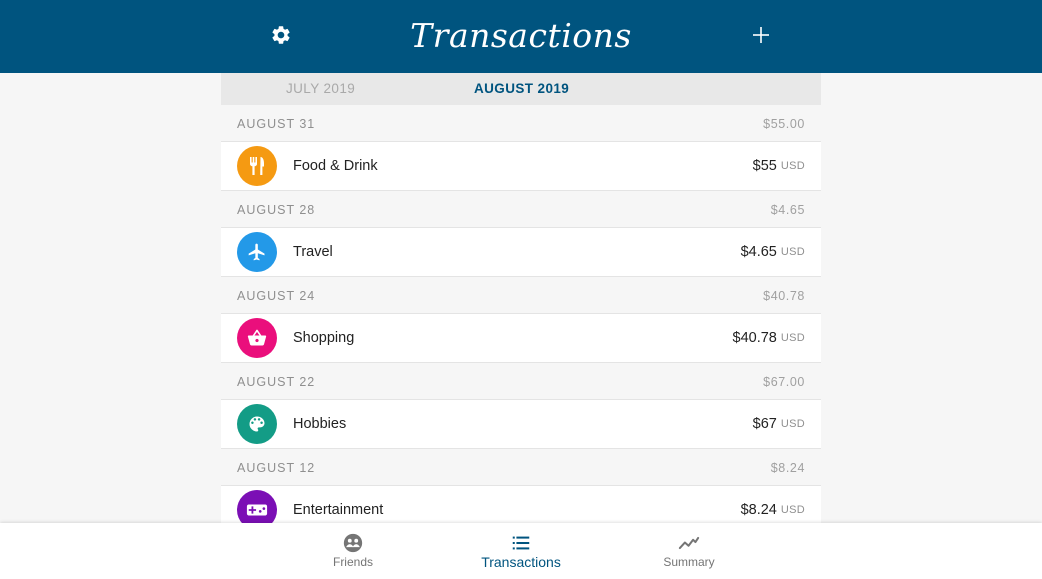 This screenshot has width=1042, height=579. What do you see at coordinates (335, 166) in the screenshot?
I see `transaction-category: Food & Drink` at bounding box center [335, 166].